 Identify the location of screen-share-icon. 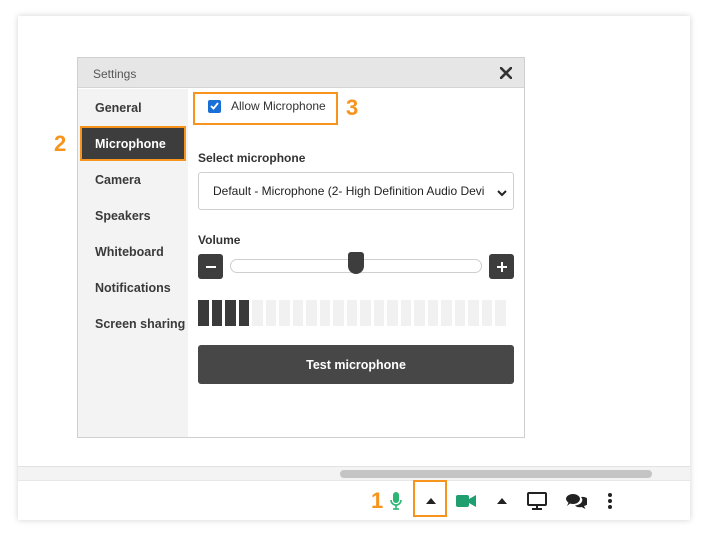
(537, 501).